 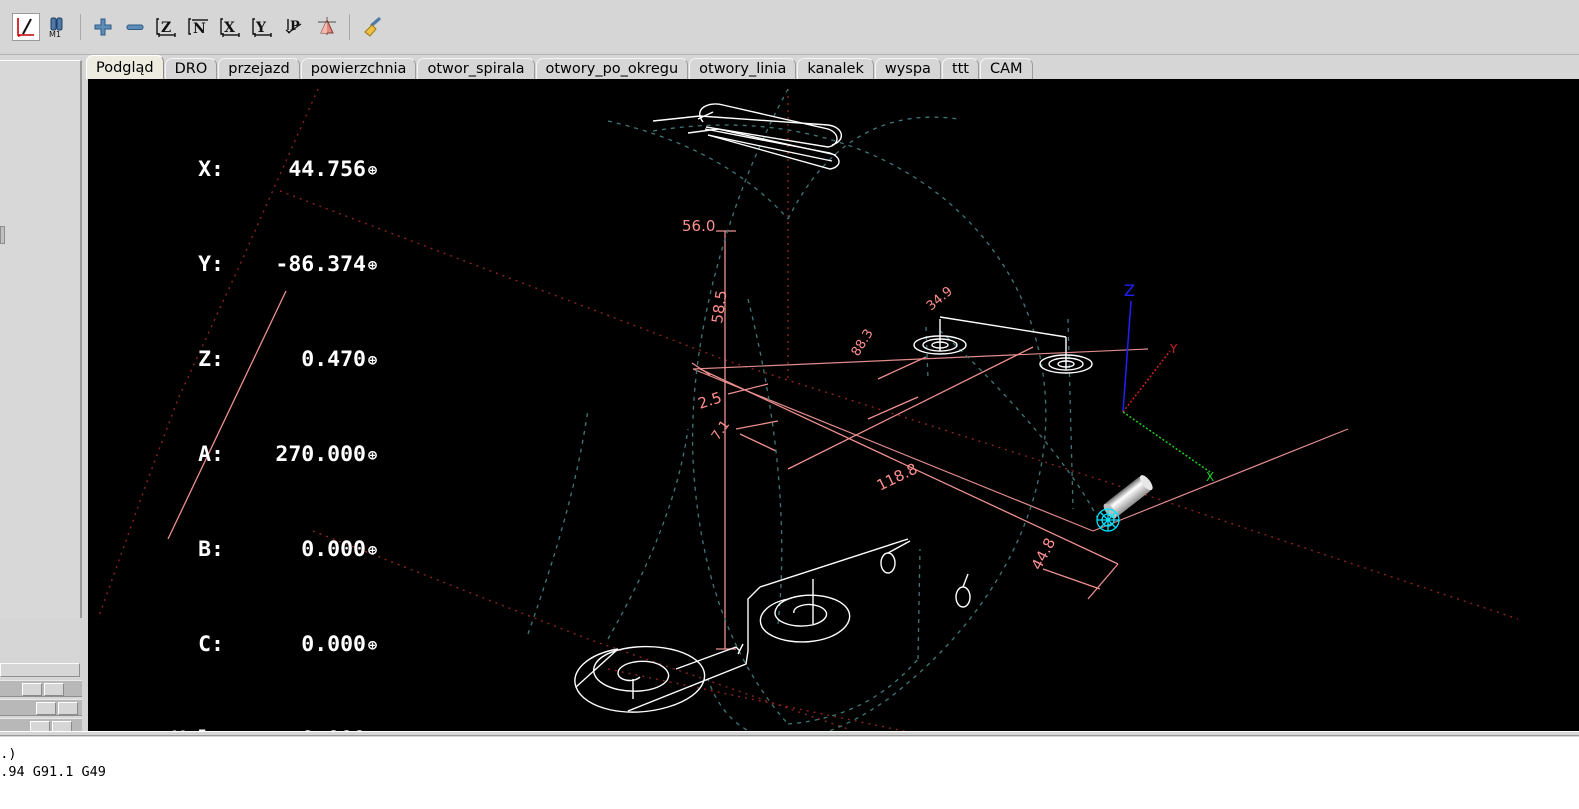 I want to click on dro-axis-label: B:, so click(x=211, y=549).